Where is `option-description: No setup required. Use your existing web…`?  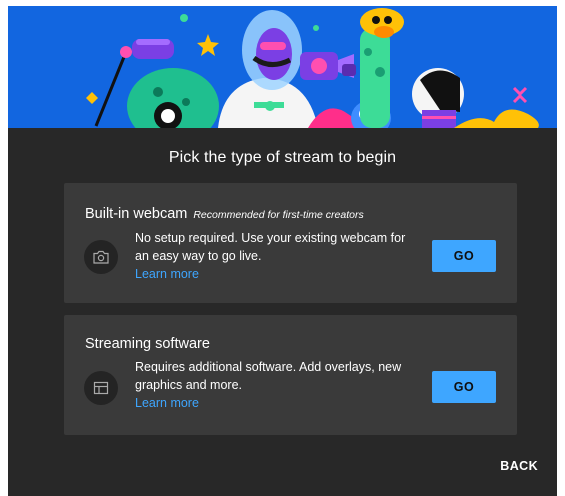 option-description: No setup required. Use your existing web… is located at coordinates (270, 247).